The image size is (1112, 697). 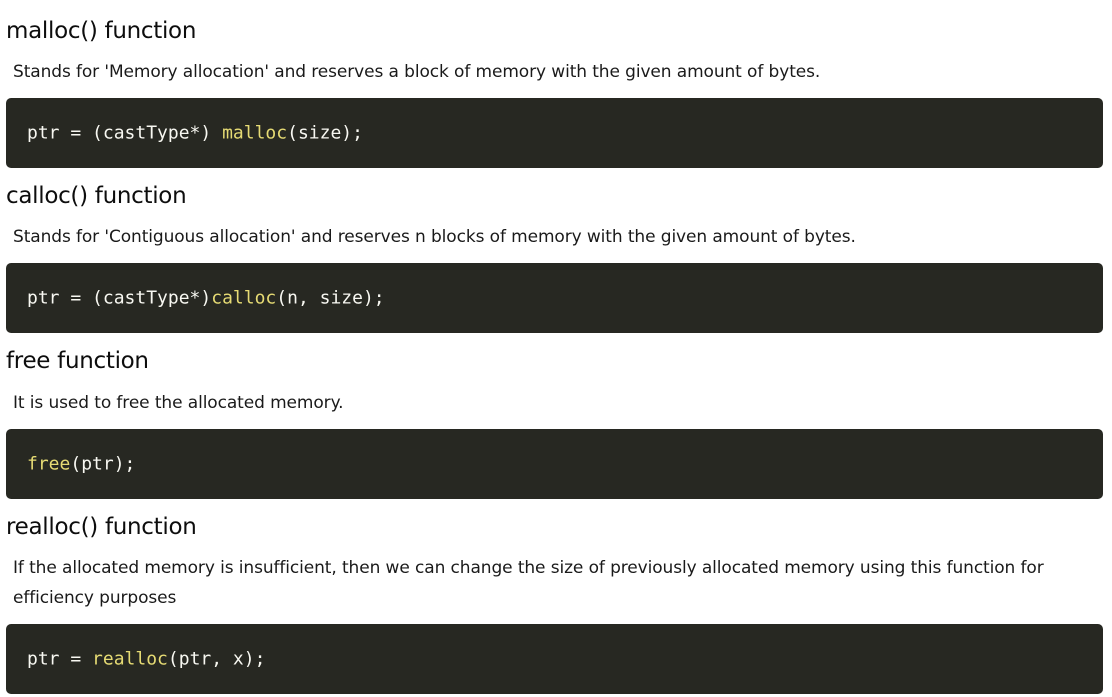 I want to click on code-line-calloc: ptr = (castType*)calloc(n, size);, so click(x=206, y=298).